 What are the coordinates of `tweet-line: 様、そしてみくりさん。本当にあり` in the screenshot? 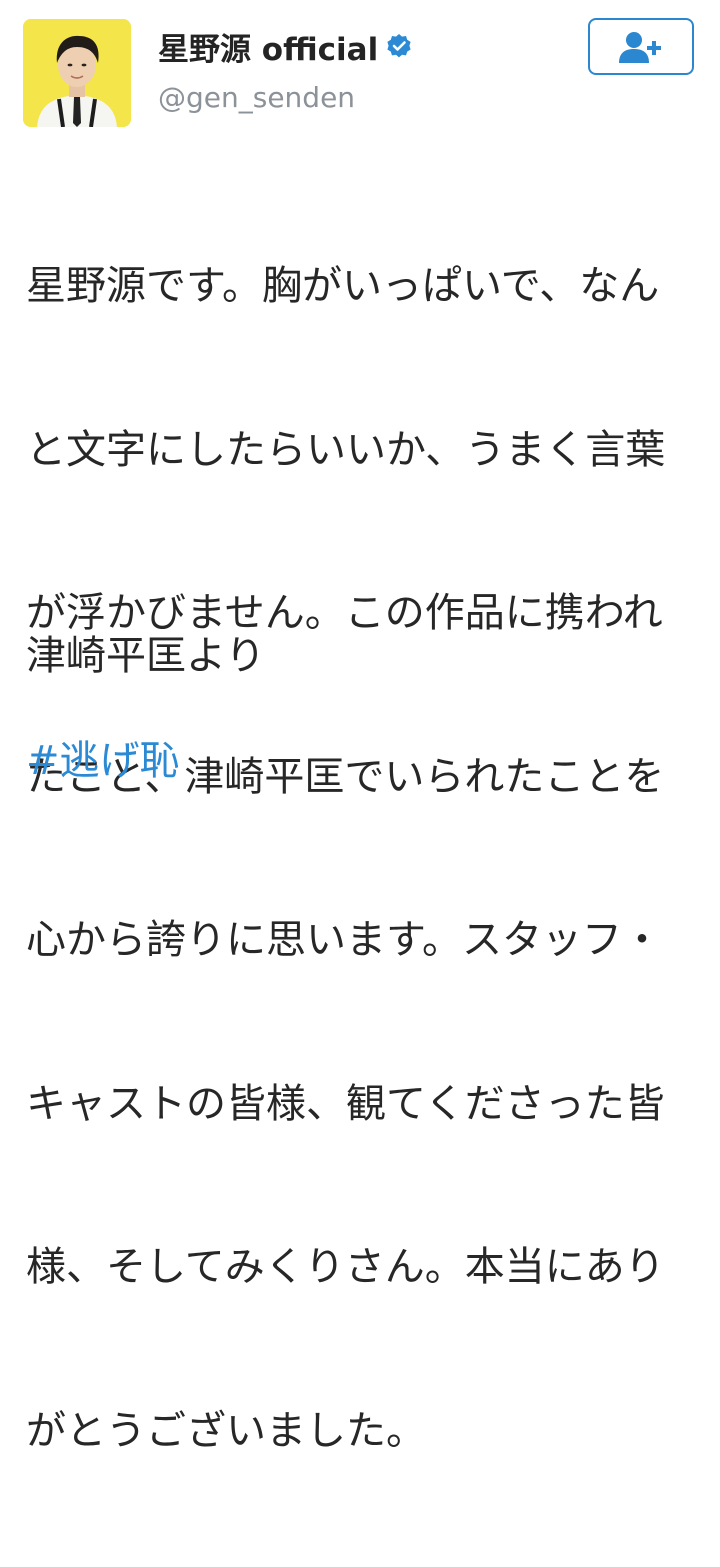 It's located at (345, 1267).